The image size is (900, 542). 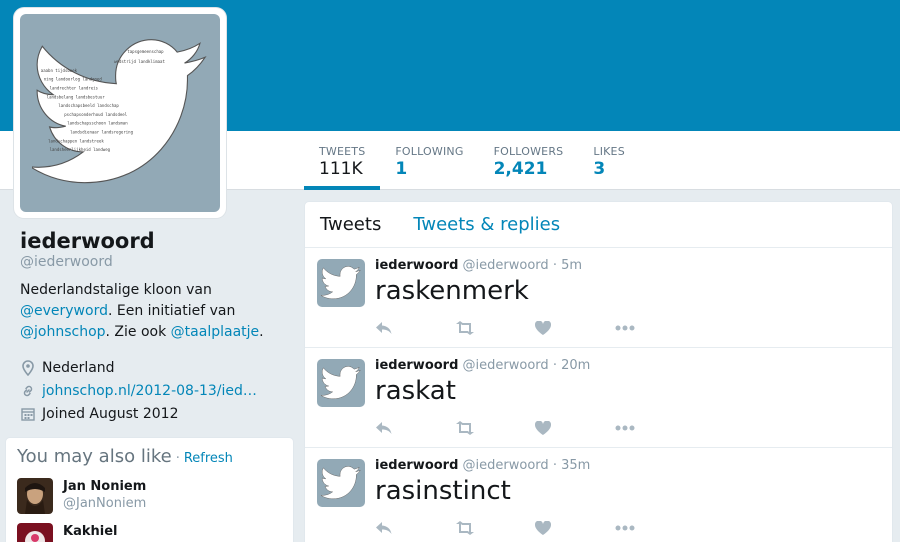 I want to click on stat-likes: LIKES 3, so click(x=609, y=160).